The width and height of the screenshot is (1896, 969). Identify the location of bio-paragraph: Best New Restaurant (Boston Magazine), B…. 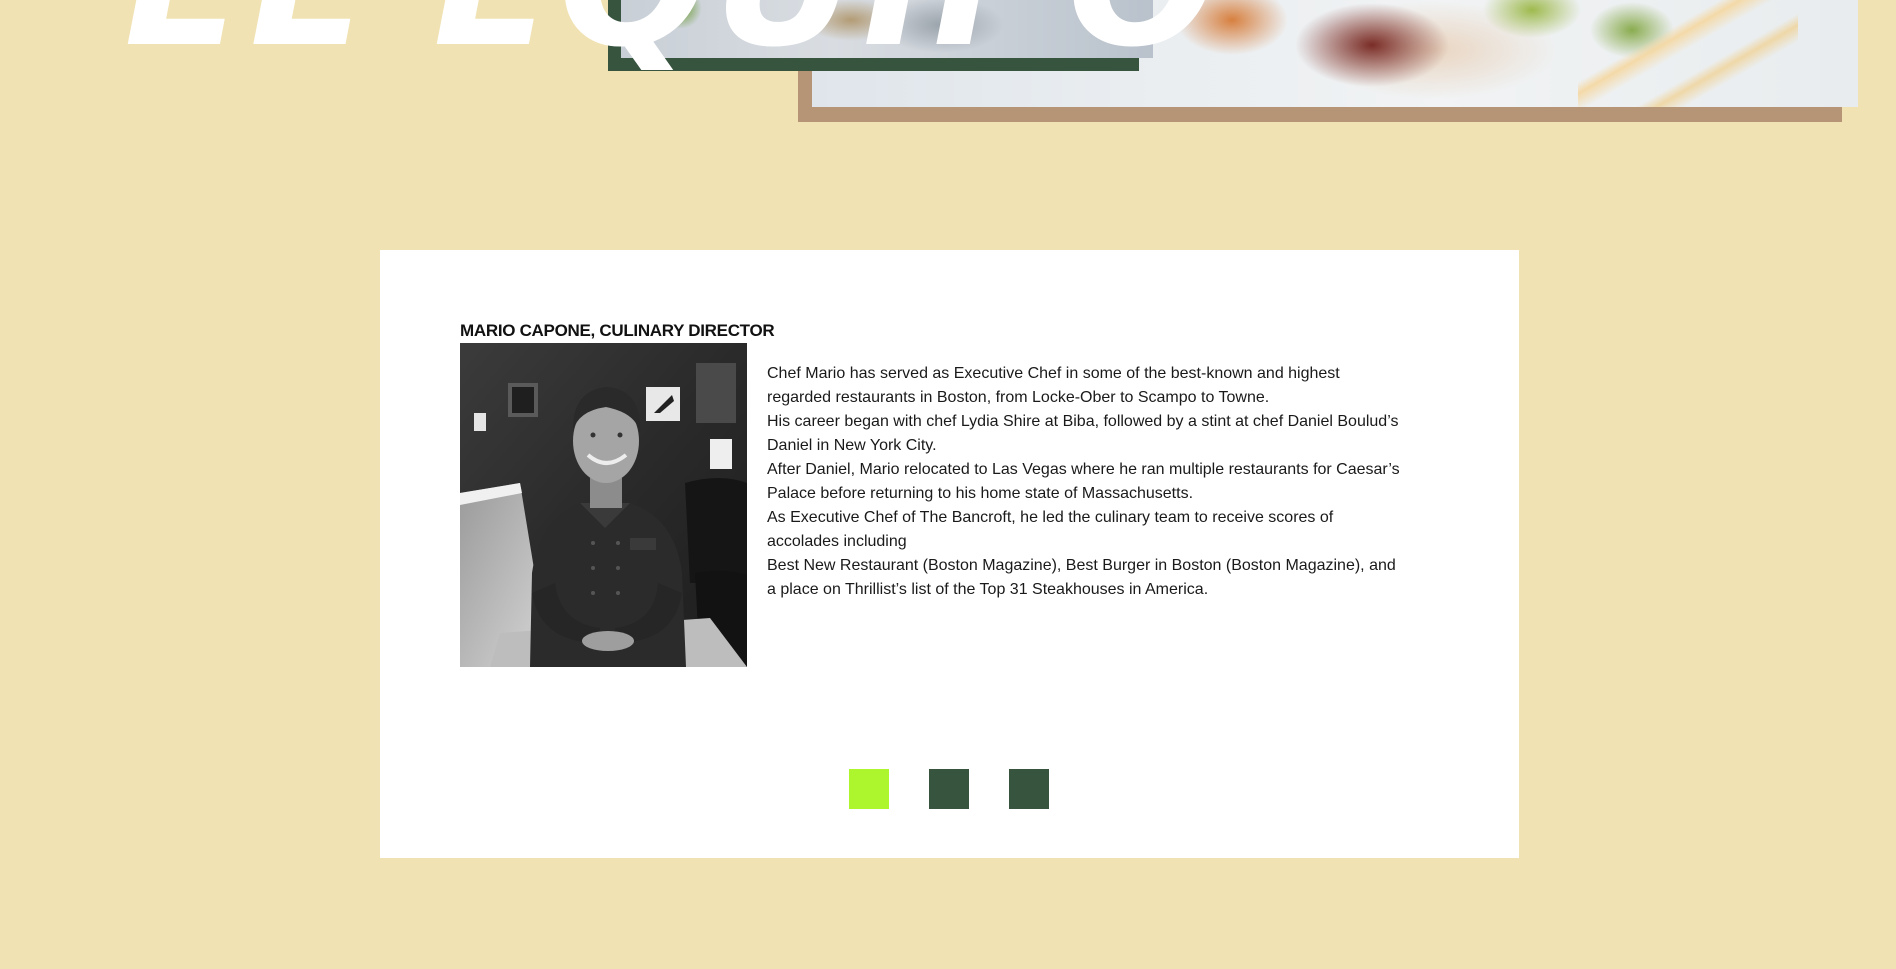
(1081, 577).